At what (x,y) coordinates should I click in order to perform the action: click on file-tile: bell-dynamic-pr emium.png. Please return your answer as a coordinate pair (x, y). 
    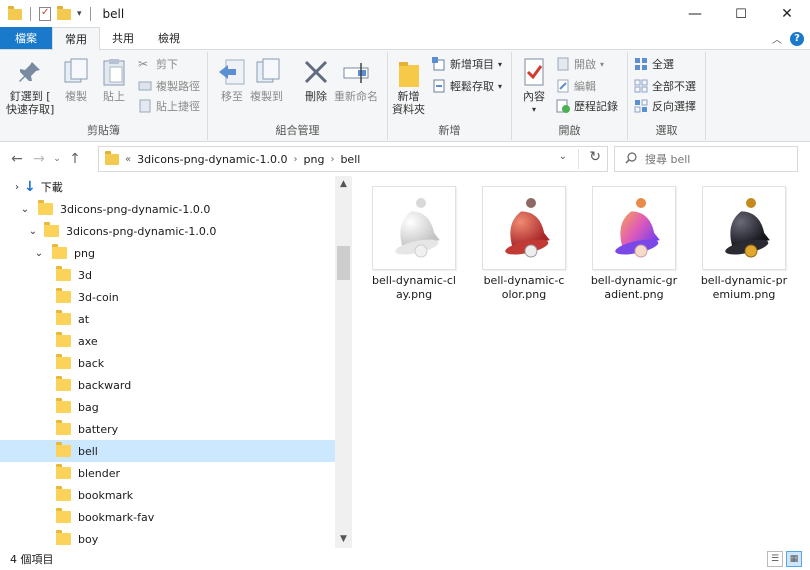
    Looking at the image, I should click on (744, 244).